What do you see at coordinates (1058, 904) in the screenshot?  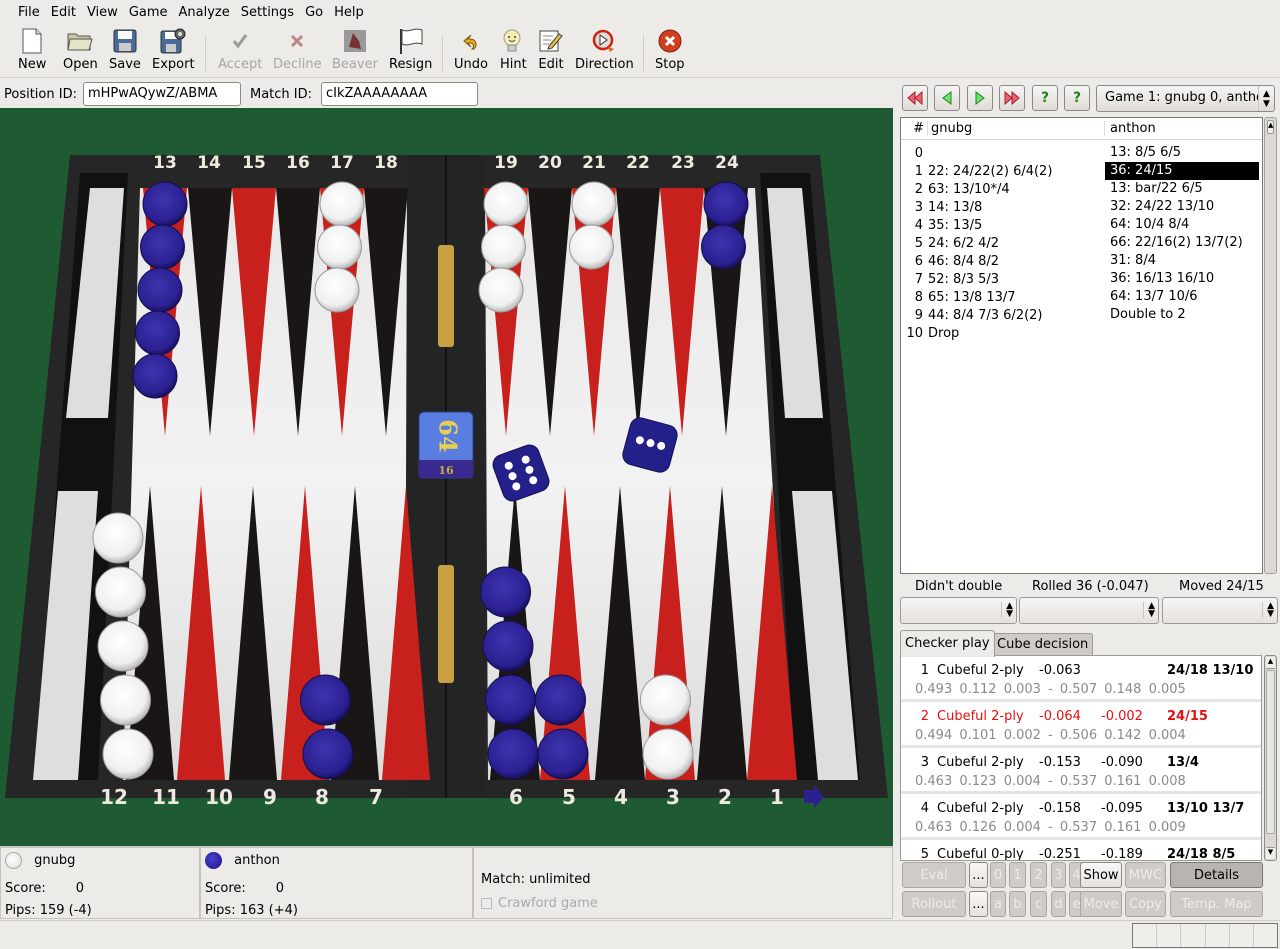 I see `d-button: d` at bounding box center [1058, 904].